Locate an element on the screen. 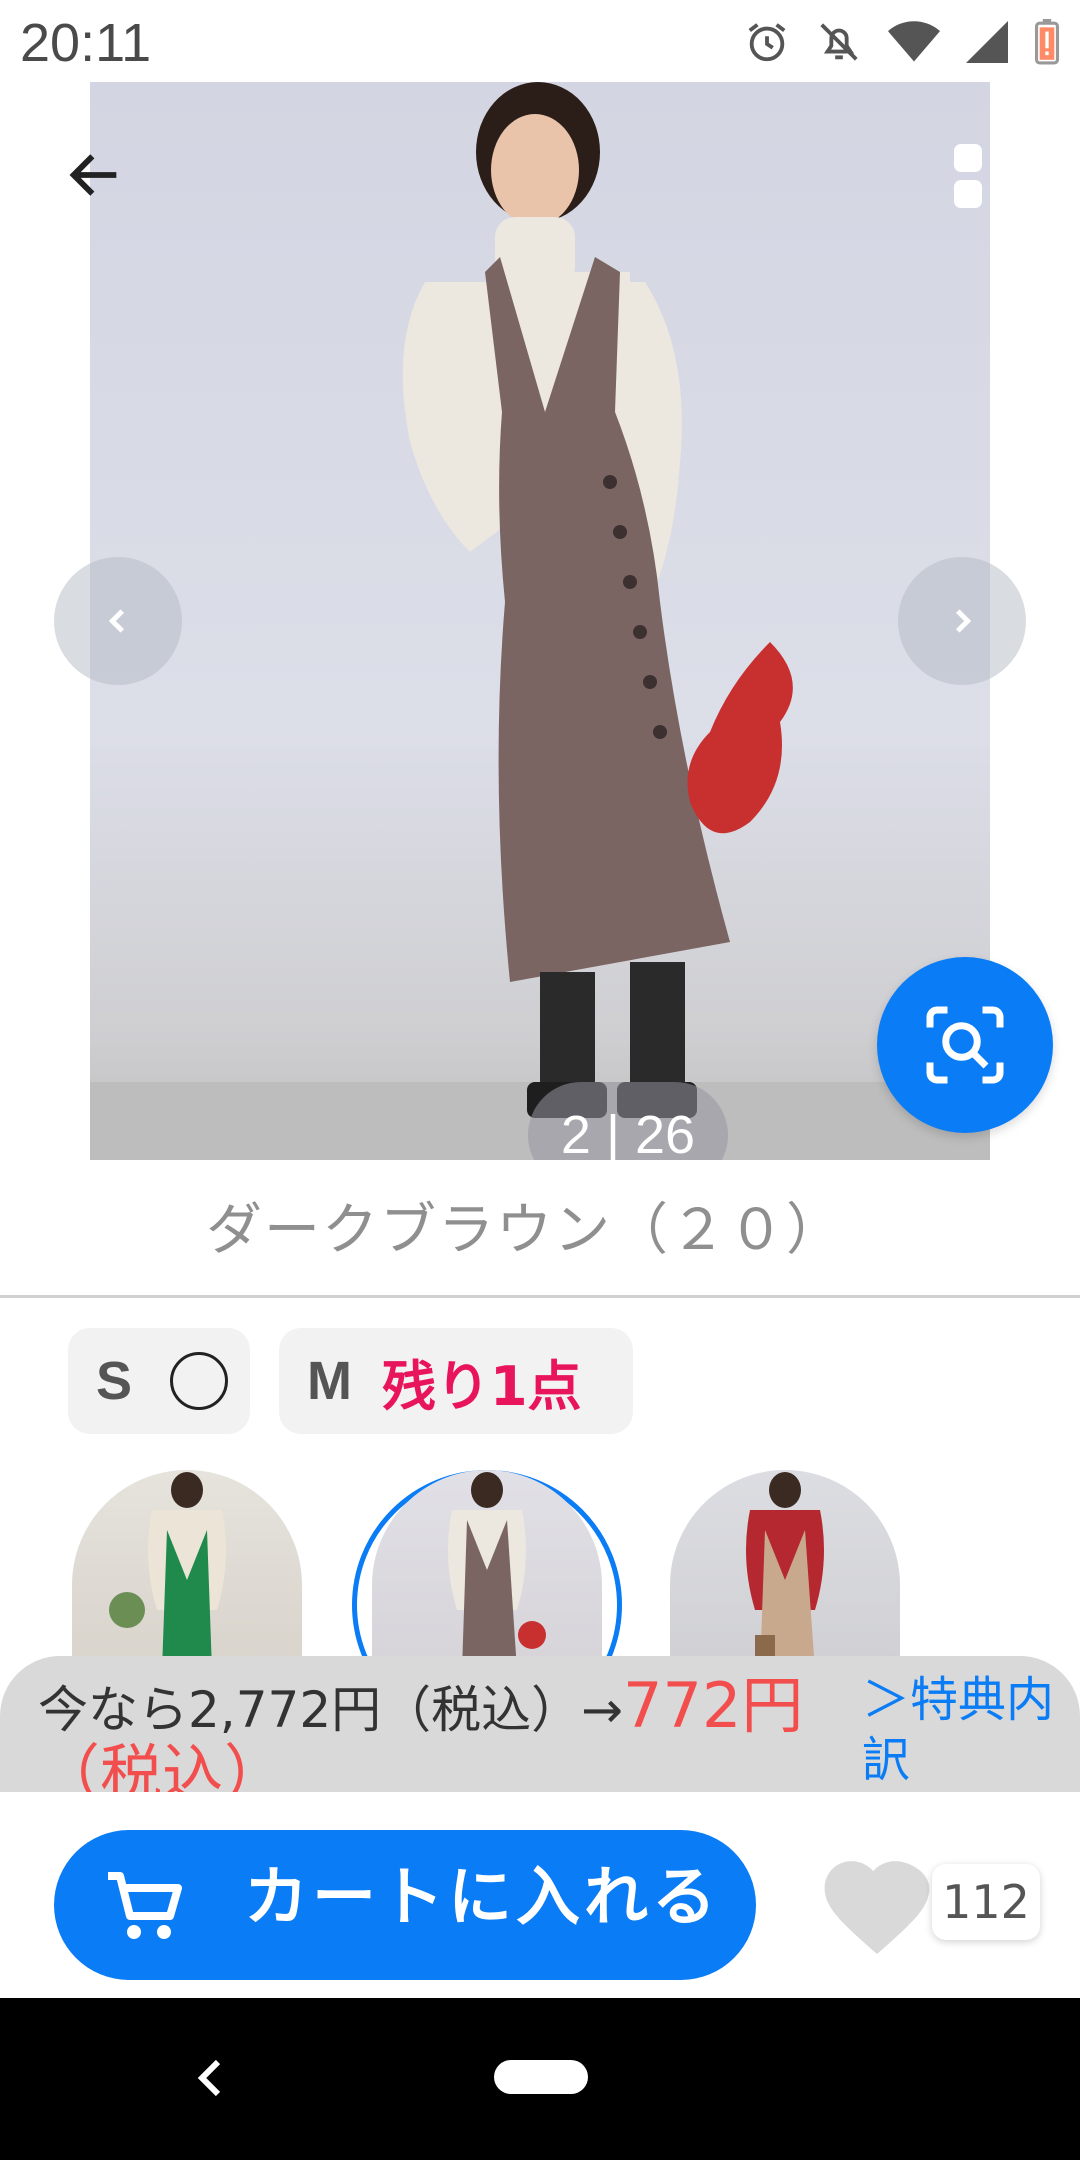 This screenshot has height=2160, width=1080. size-option-m: M 残り1点 is located at coordinates (456, 1381).